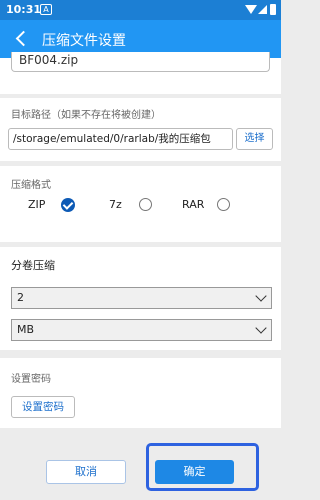 The width and height of the screenshot is (320, 500). What do you see at coordinates (262, 9) in the screenshot?
I see `signal-icon` at bounding box center [262, 9].